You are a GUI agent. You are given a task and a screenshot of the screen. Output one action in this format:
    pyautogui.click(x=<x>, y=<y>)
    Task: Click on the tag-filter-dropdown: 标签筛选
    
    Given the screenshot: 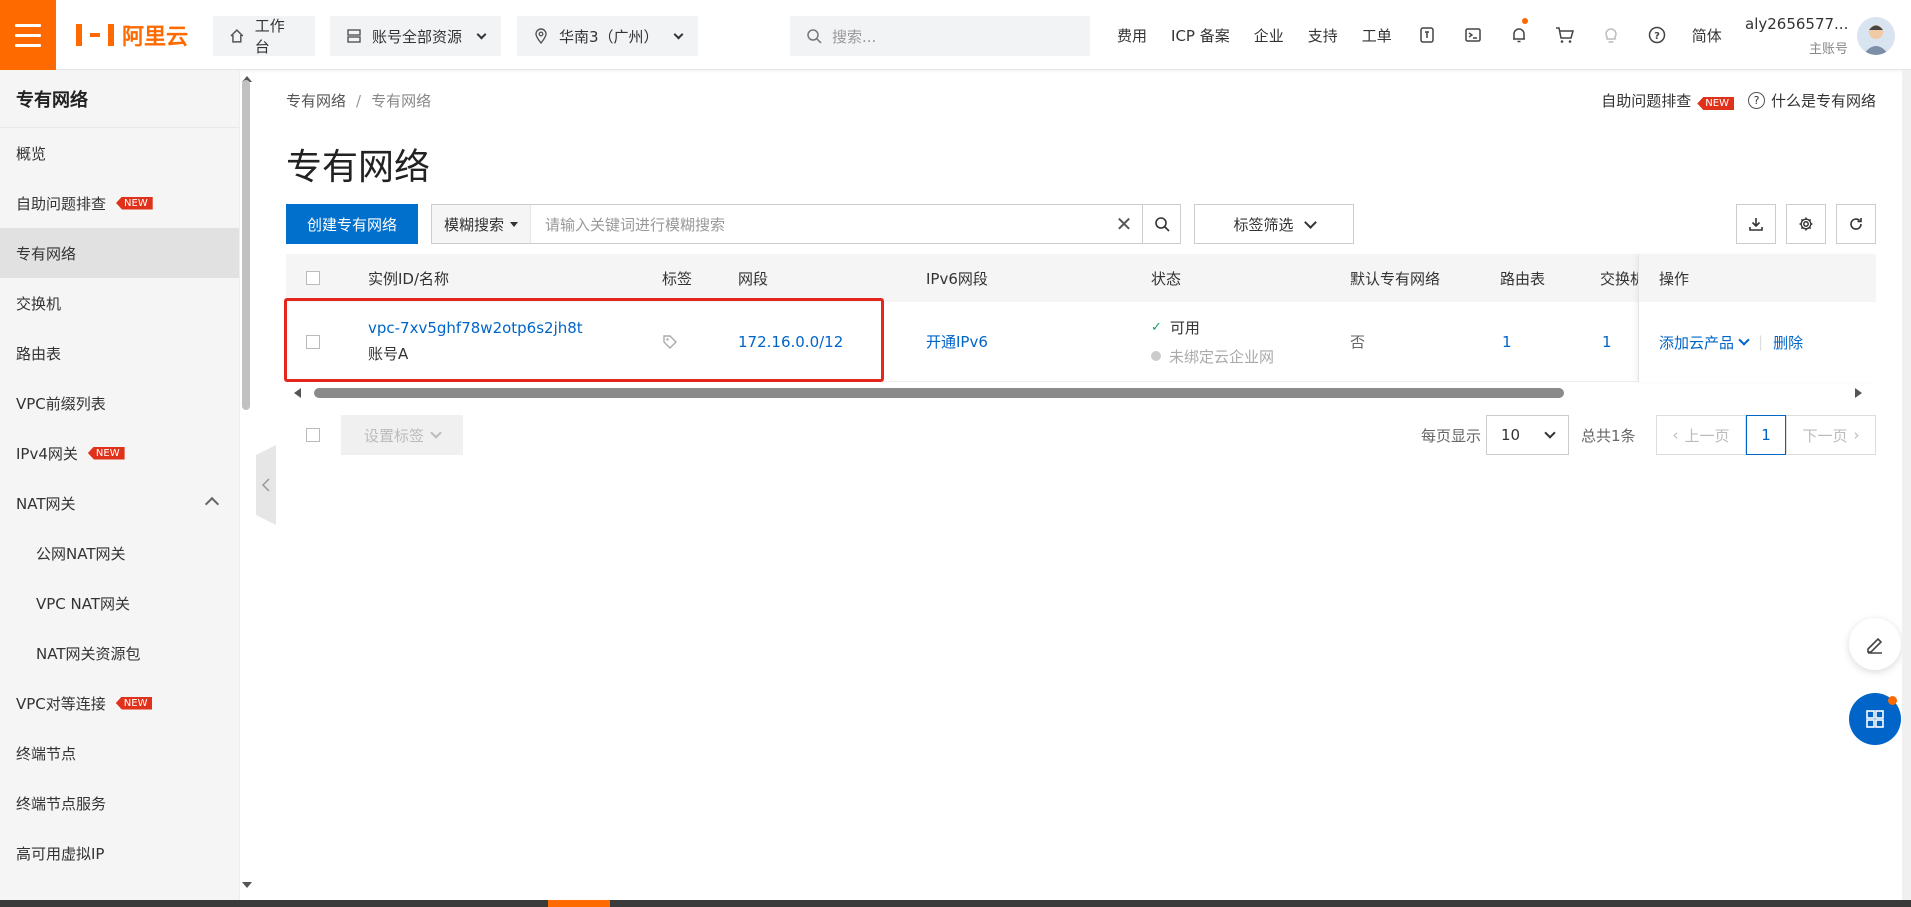 What is the action you would take?
    pyautogui.click(x=1274, y=224)
    